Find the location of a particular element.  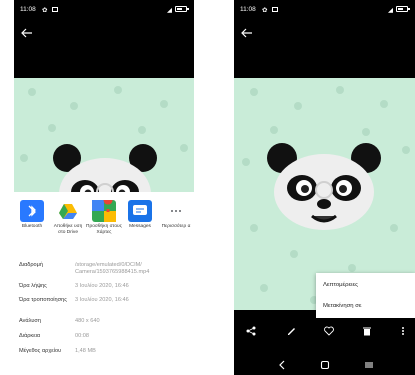

detail-key: Μέγεθος αρχείου is located at coordinates (40, 351).